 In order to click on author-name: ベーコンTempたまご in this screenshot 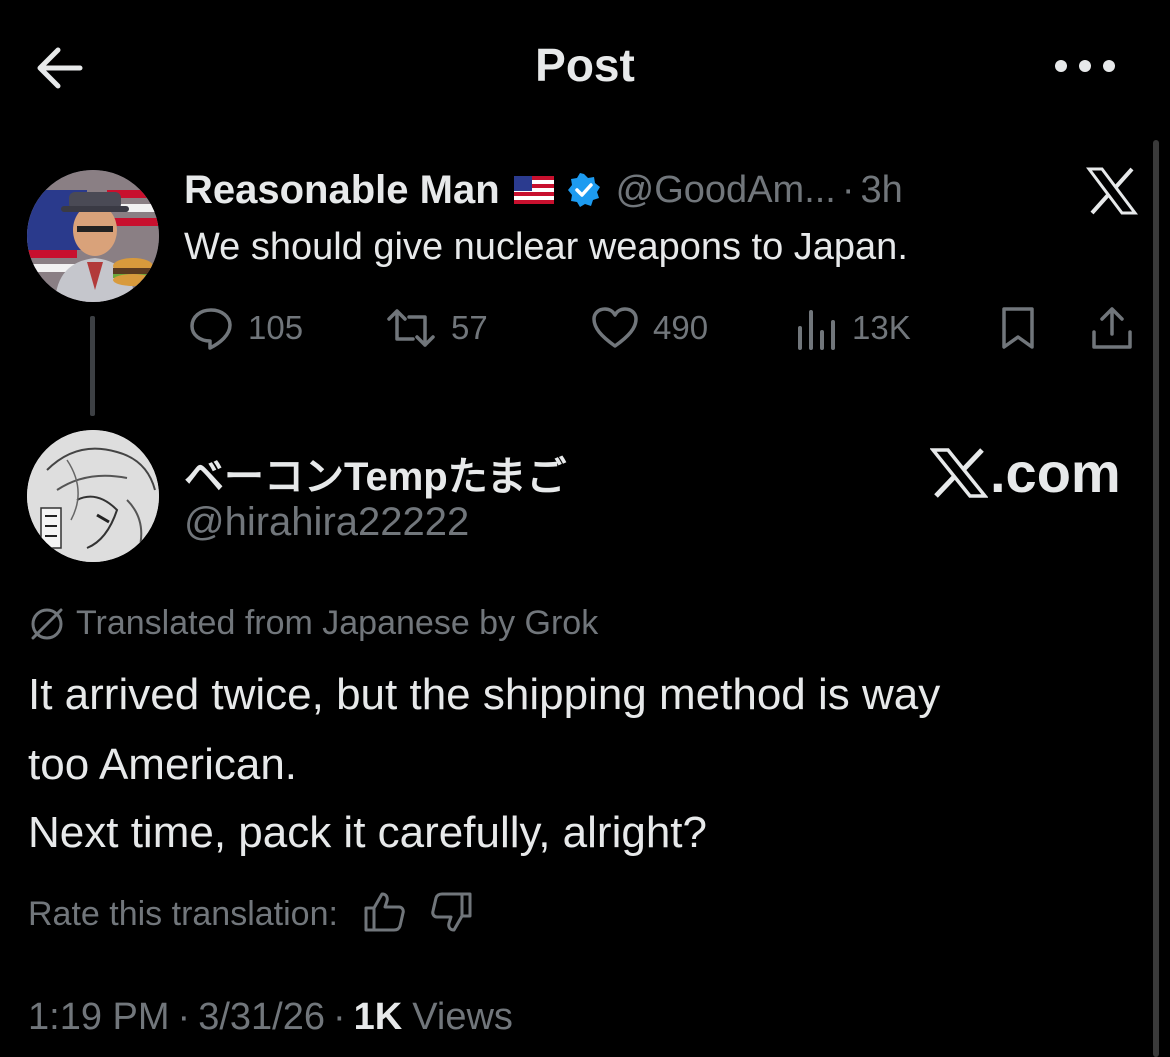, I will do `click(375, 473)`.